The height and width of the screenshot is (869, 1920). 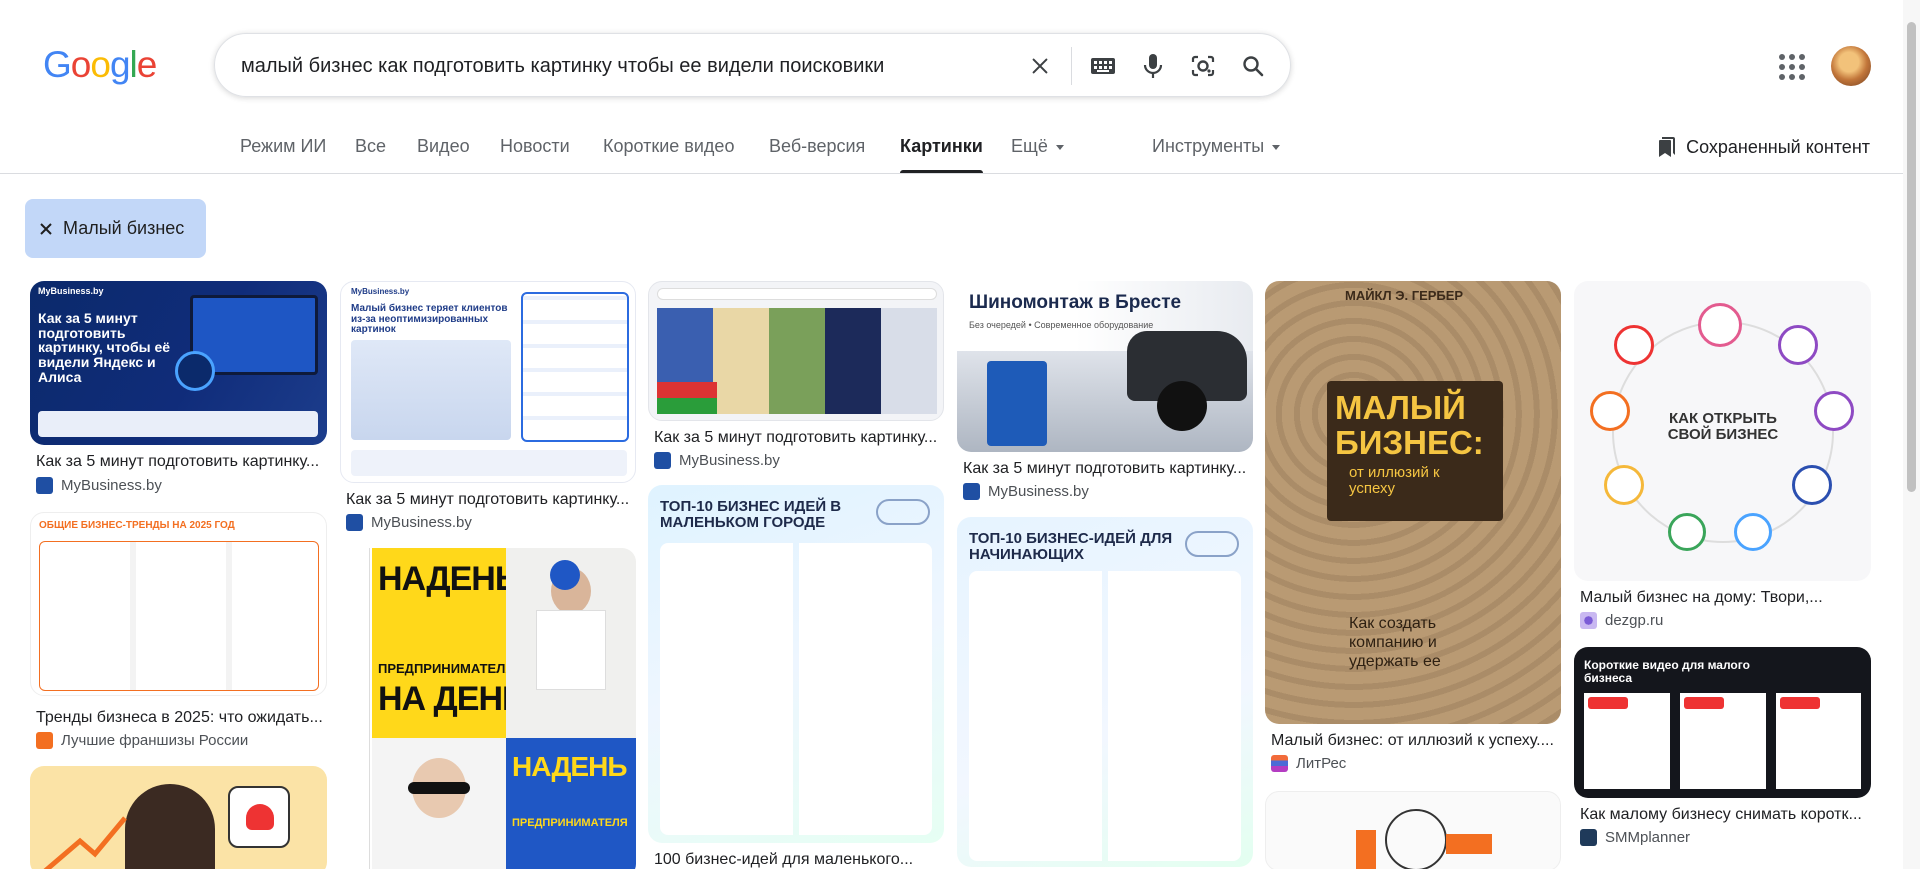 I want to click on saved-content-button: Сохраненный контент, so click(x=1764, y=147).